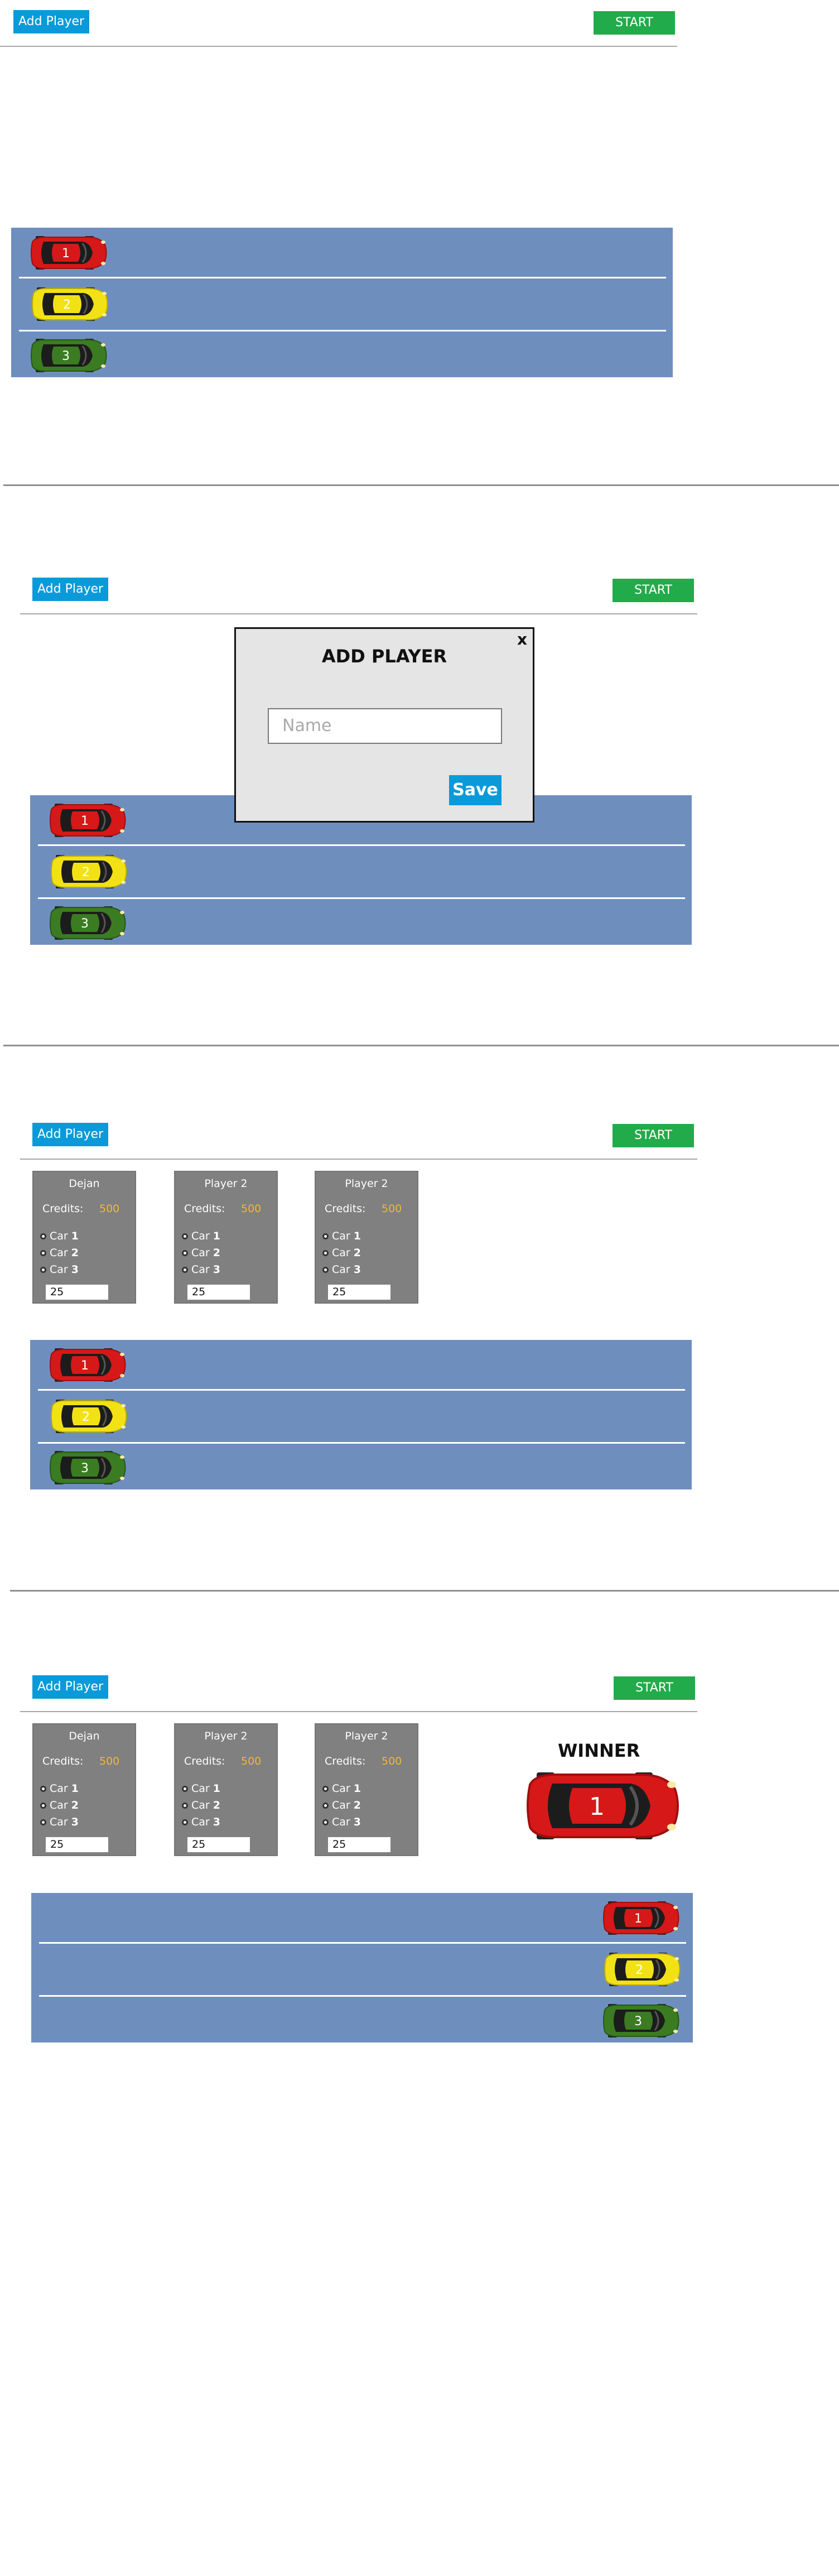  I want to click on add-player-button: Add Player, so click(70, 1687).